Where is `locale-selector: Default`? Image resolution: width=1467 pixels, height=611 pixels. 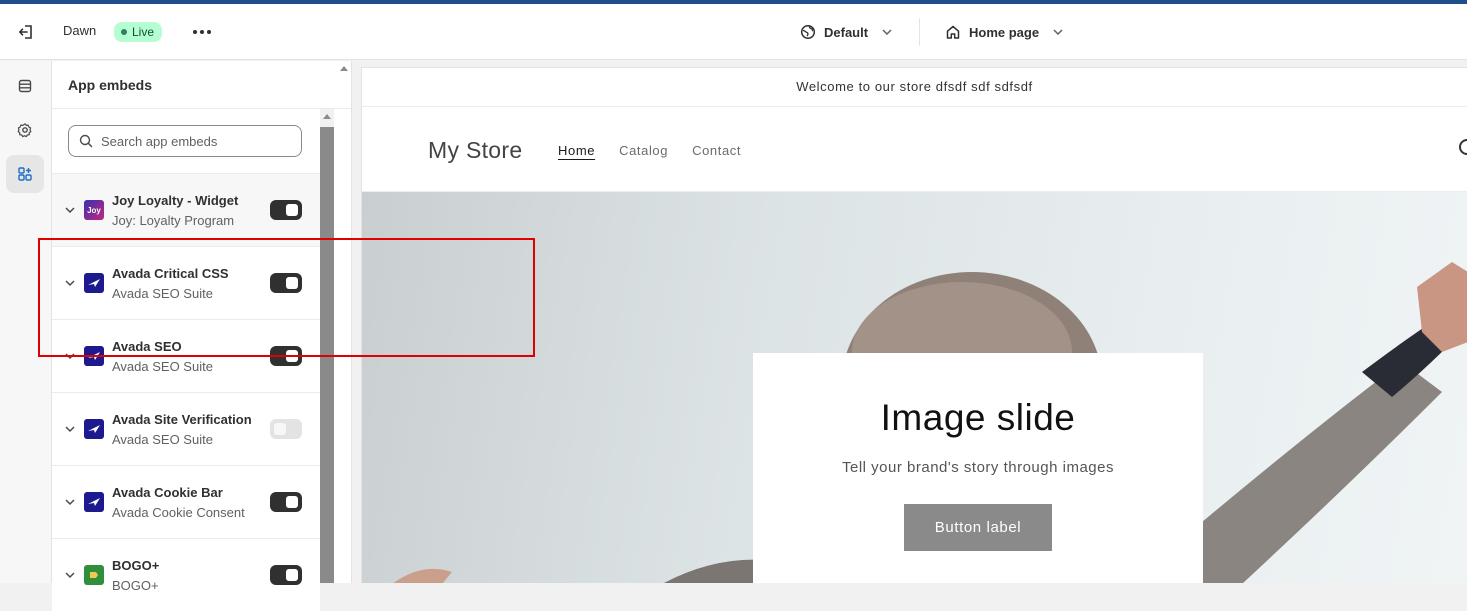
locale-selector: Default is located at coordinates (846, 32).